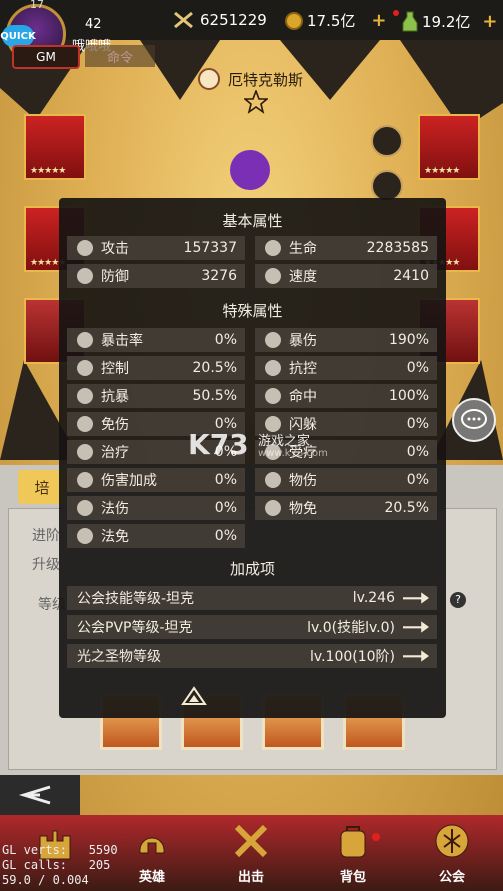  Describe the element at coordinates (303, 509) in the screenshot. I see `stat-label: 物免` at that location.